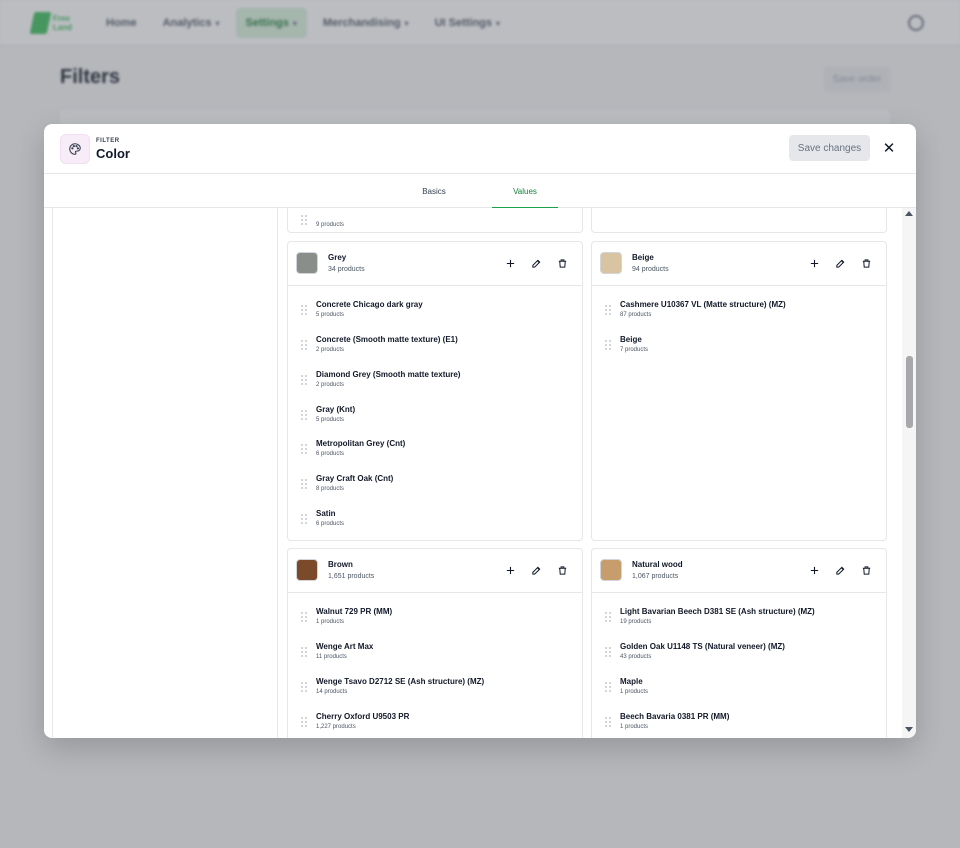 The image size is (960, 848). I want to click on group-count: 1,651 products, so click(351, 576).